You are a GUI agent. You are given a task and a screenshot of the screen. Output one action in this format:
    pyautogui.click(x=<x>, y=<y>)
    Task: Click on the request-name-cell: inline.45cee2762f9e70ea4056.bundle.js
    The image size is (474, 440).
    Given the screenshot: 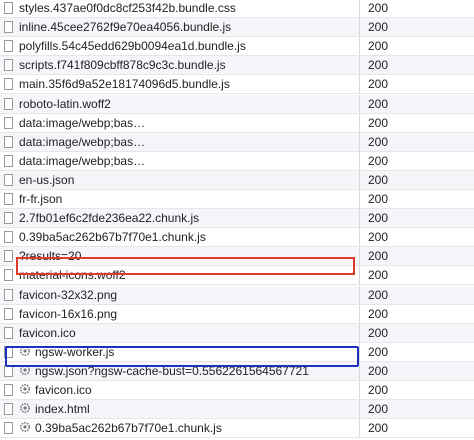 What is the action you would take?
    pyautogui.click(x=180, y=27)
    